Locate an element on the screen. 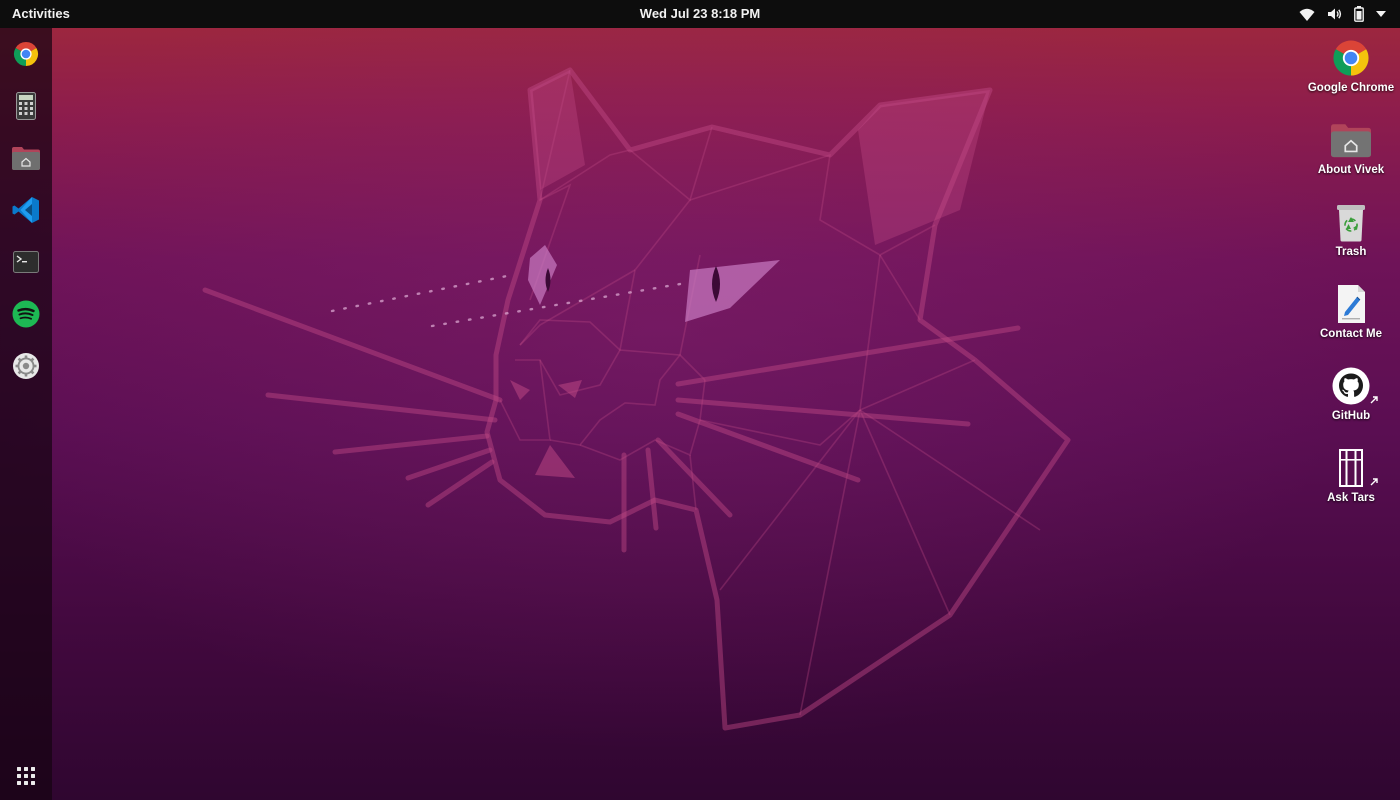 This screenshot has height=800, width=1400. trash-icon is located at coordinates (1351, 222).